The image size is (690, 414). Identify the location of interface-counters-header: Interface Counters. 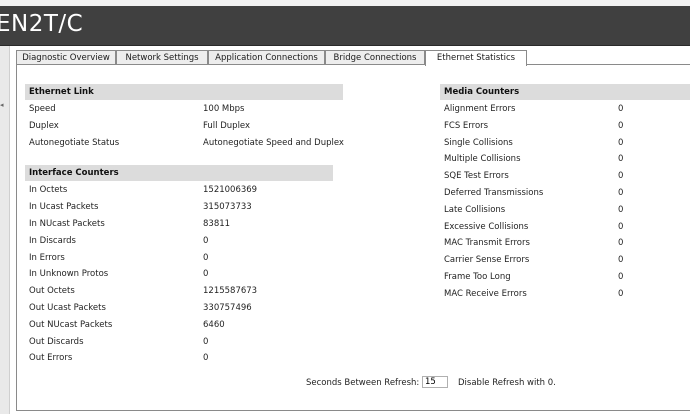
(179, 173).